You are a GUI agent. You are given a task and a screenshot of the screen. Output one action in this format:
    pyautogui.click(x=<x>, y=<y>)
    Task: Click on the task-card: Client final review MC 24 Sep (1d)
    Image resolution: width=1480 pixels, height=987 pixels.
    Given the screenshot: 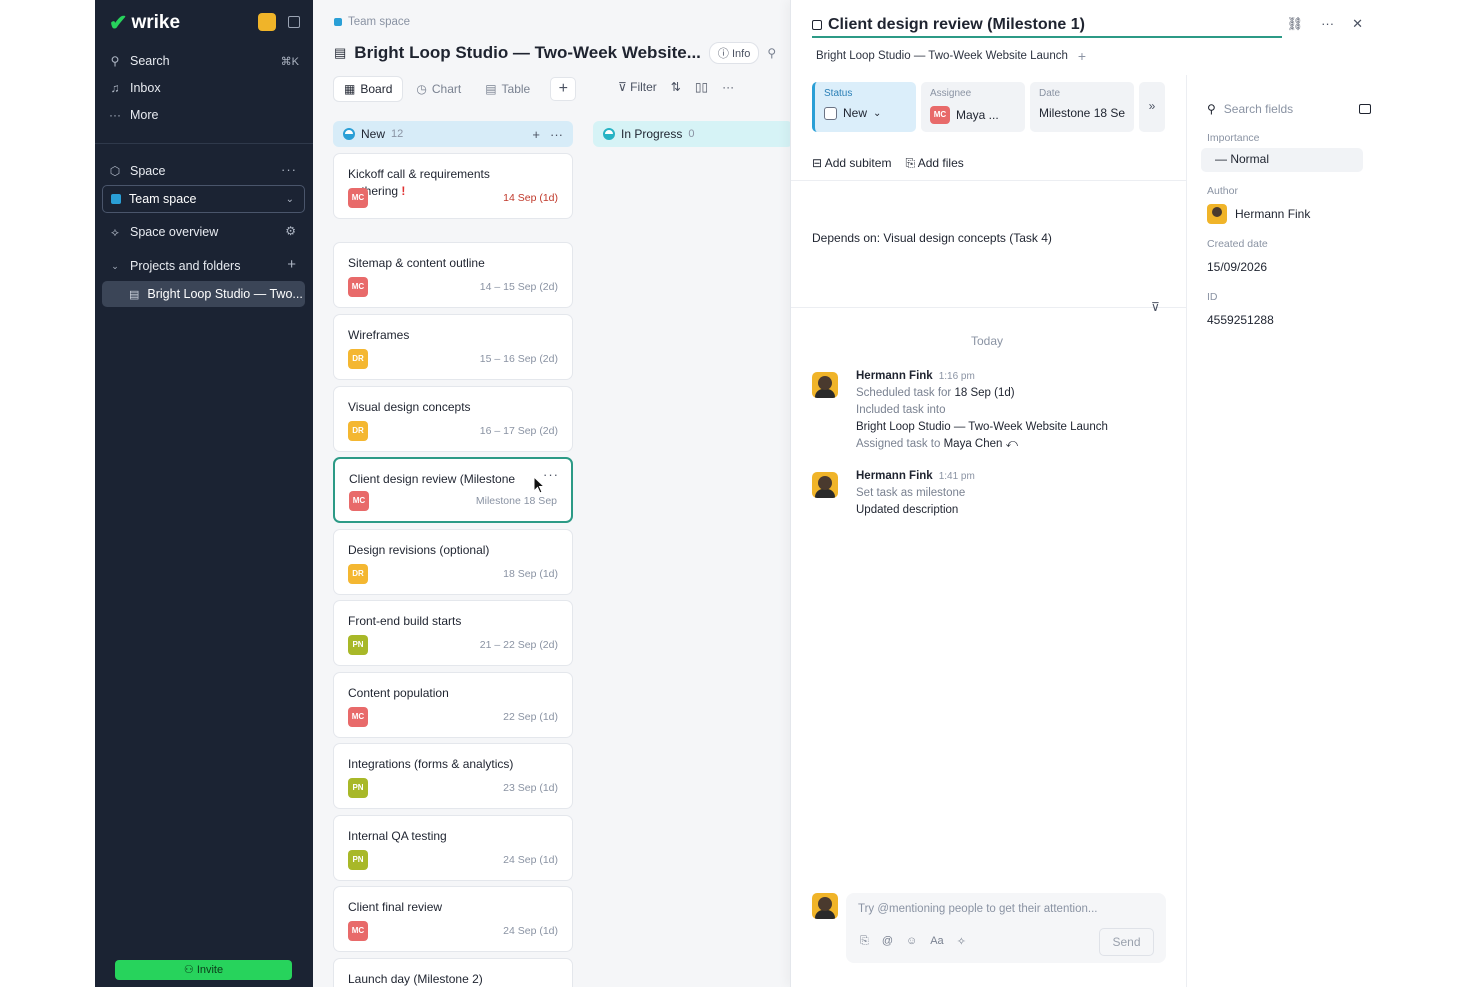 What is the action you would take?
    pyautogui.click(x=453, y=919)
    